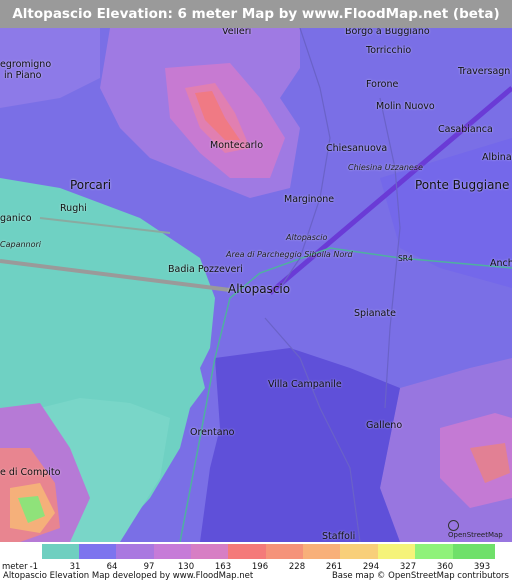  What do you see at coordinates (453, 525) in the screenshot?
I see `magnifier-icon` at bounding box center [453, 525].